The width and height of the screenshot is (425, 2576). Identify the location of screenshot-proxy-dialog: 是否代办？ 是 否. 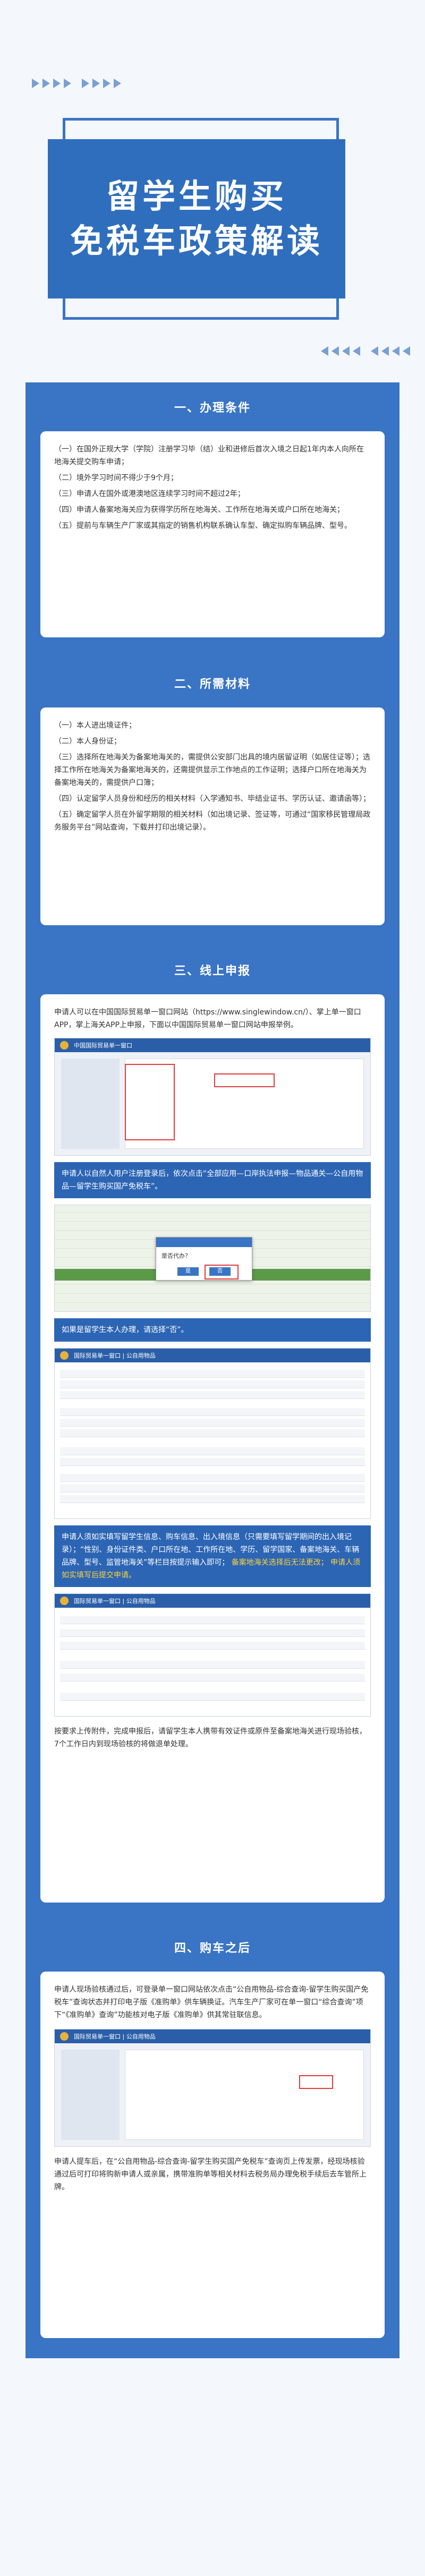
(212, 1259).